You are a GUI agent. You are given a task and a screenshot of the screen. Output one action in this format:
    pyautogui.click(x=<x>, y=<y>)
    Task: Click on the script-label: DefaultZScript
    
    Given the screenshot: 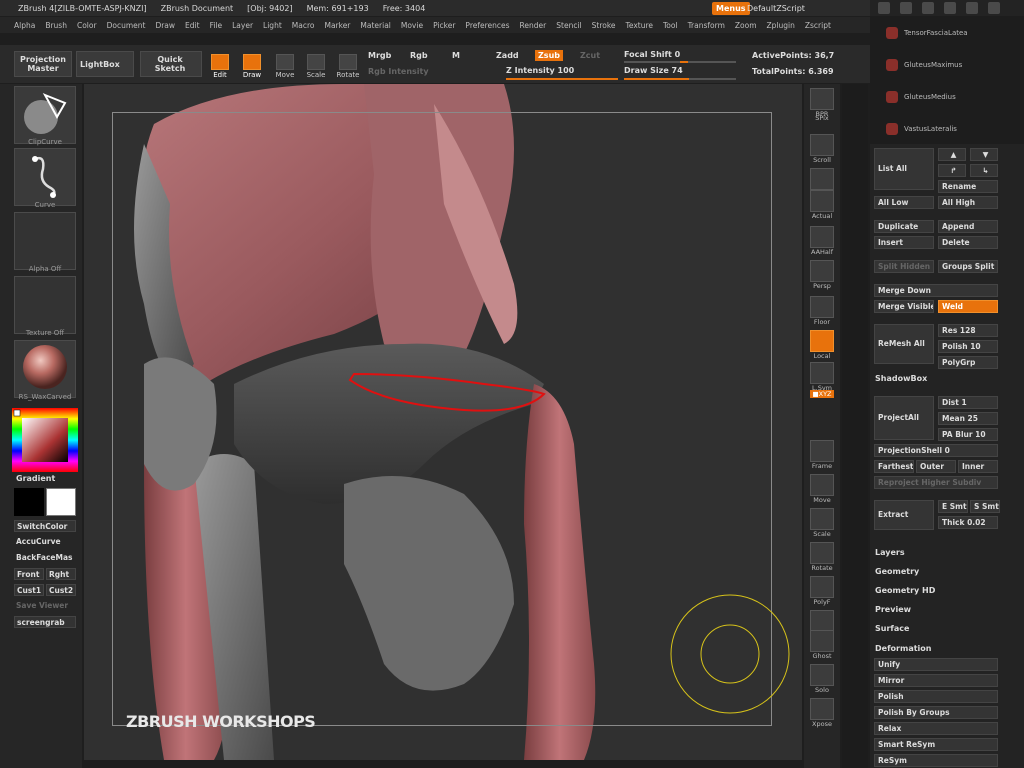 What is the action you would take?
    pyautogui.click(x=776, y=8)
    